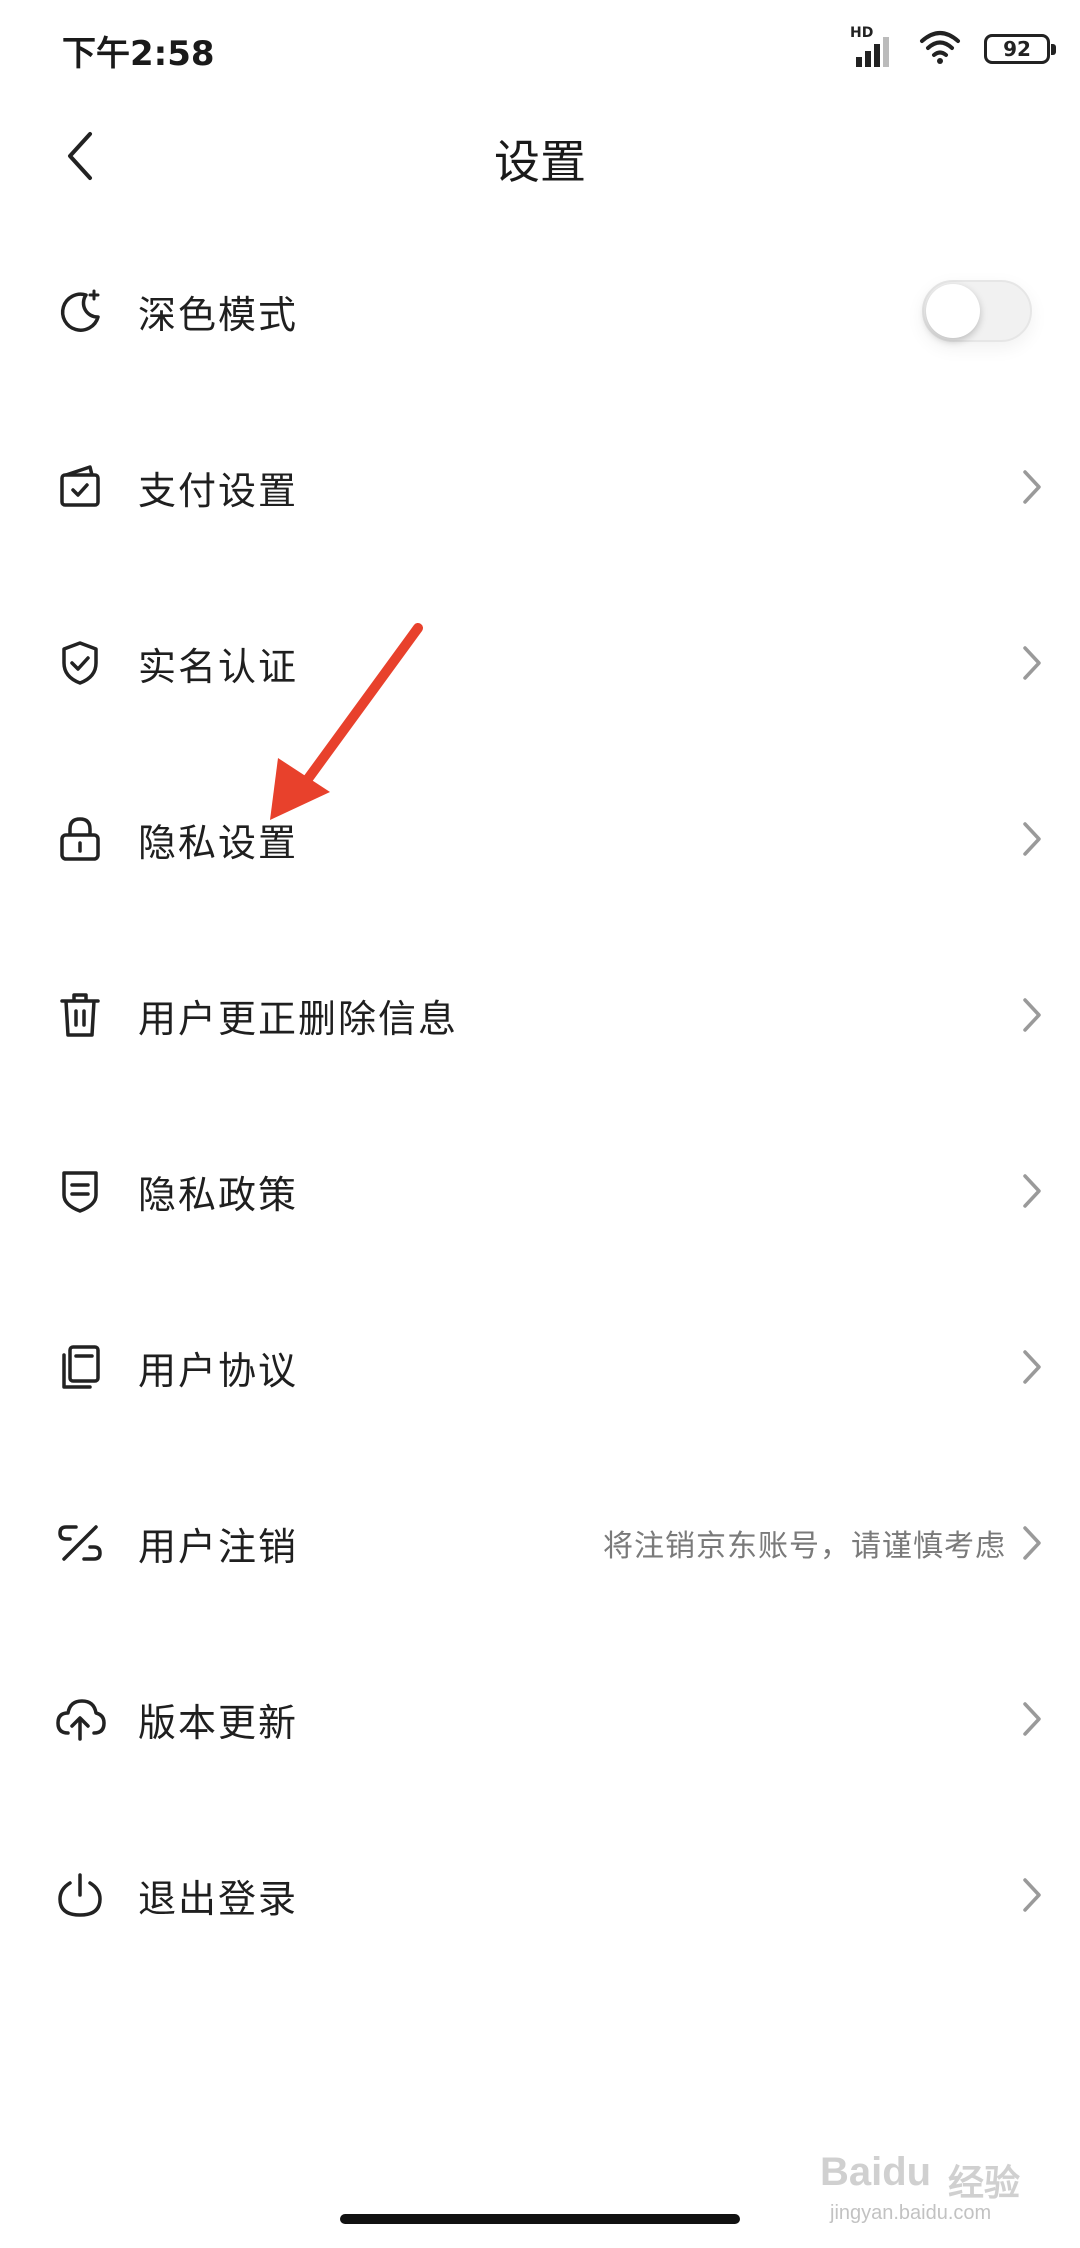 The height and width of the screenshot is (2248, 1080). I want to click on settings-item-label: 深色模式, so click(218, 314).